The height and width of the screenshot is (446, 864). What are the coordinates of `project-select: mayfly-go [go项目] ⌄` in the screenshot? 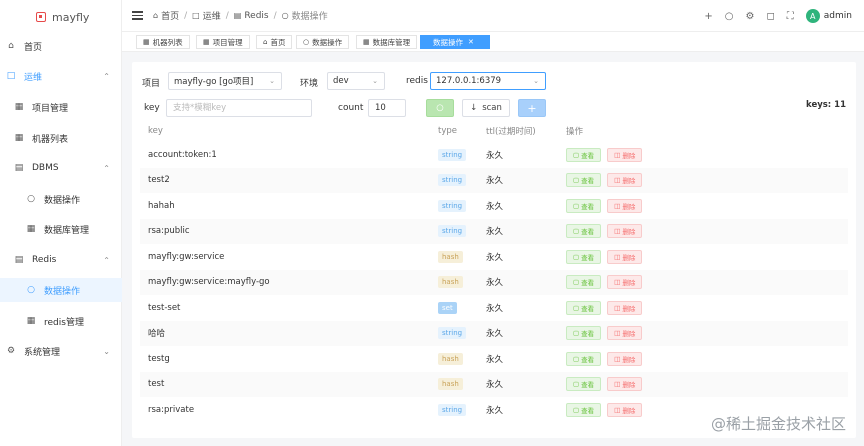 It's located at (225, 81).